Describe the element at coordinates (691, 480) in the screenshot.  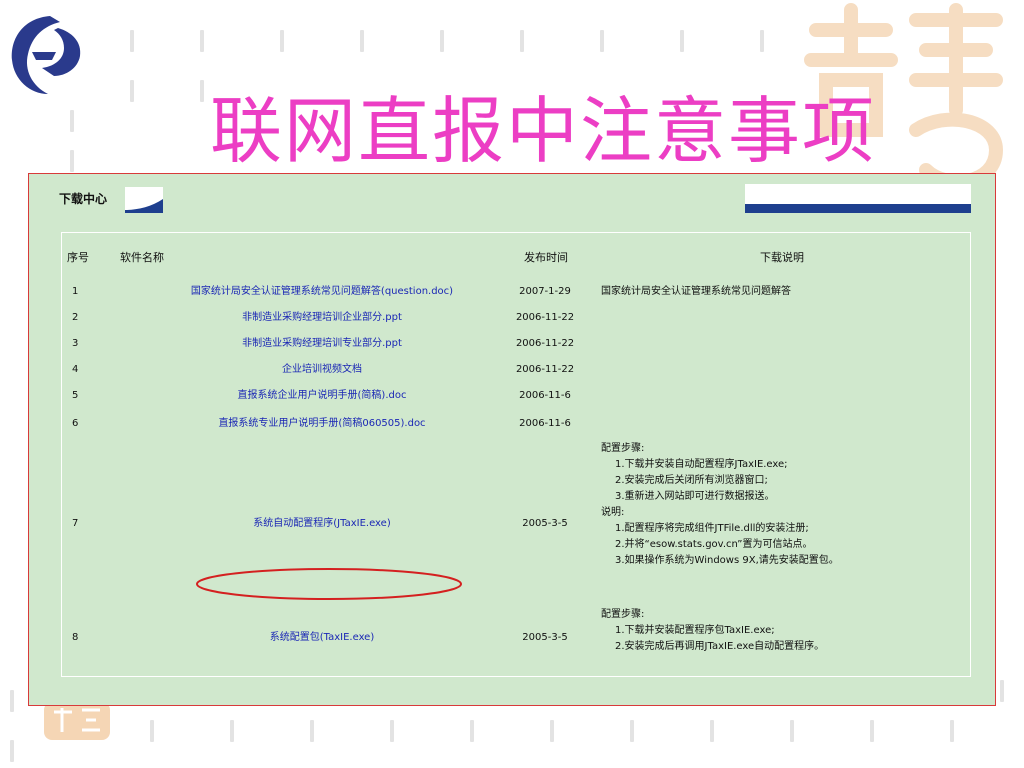
I see `description-line: 2.安装完成后关闭所有浏览器窗口;` at that location.